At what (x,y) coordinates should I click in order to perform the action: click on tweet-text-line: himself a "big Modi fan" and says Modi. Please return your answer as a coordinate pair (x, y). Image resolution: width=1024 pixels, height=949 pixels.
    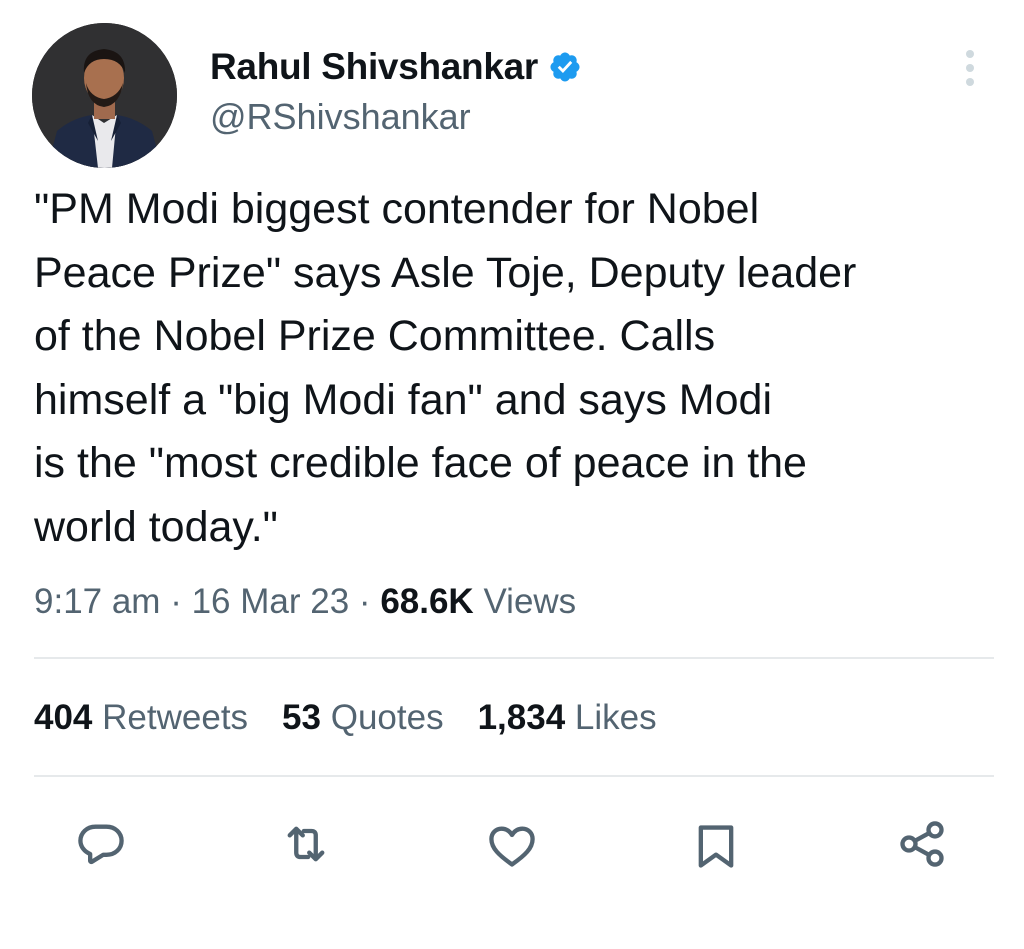
    Looking at the image, I should click on (403, 399).